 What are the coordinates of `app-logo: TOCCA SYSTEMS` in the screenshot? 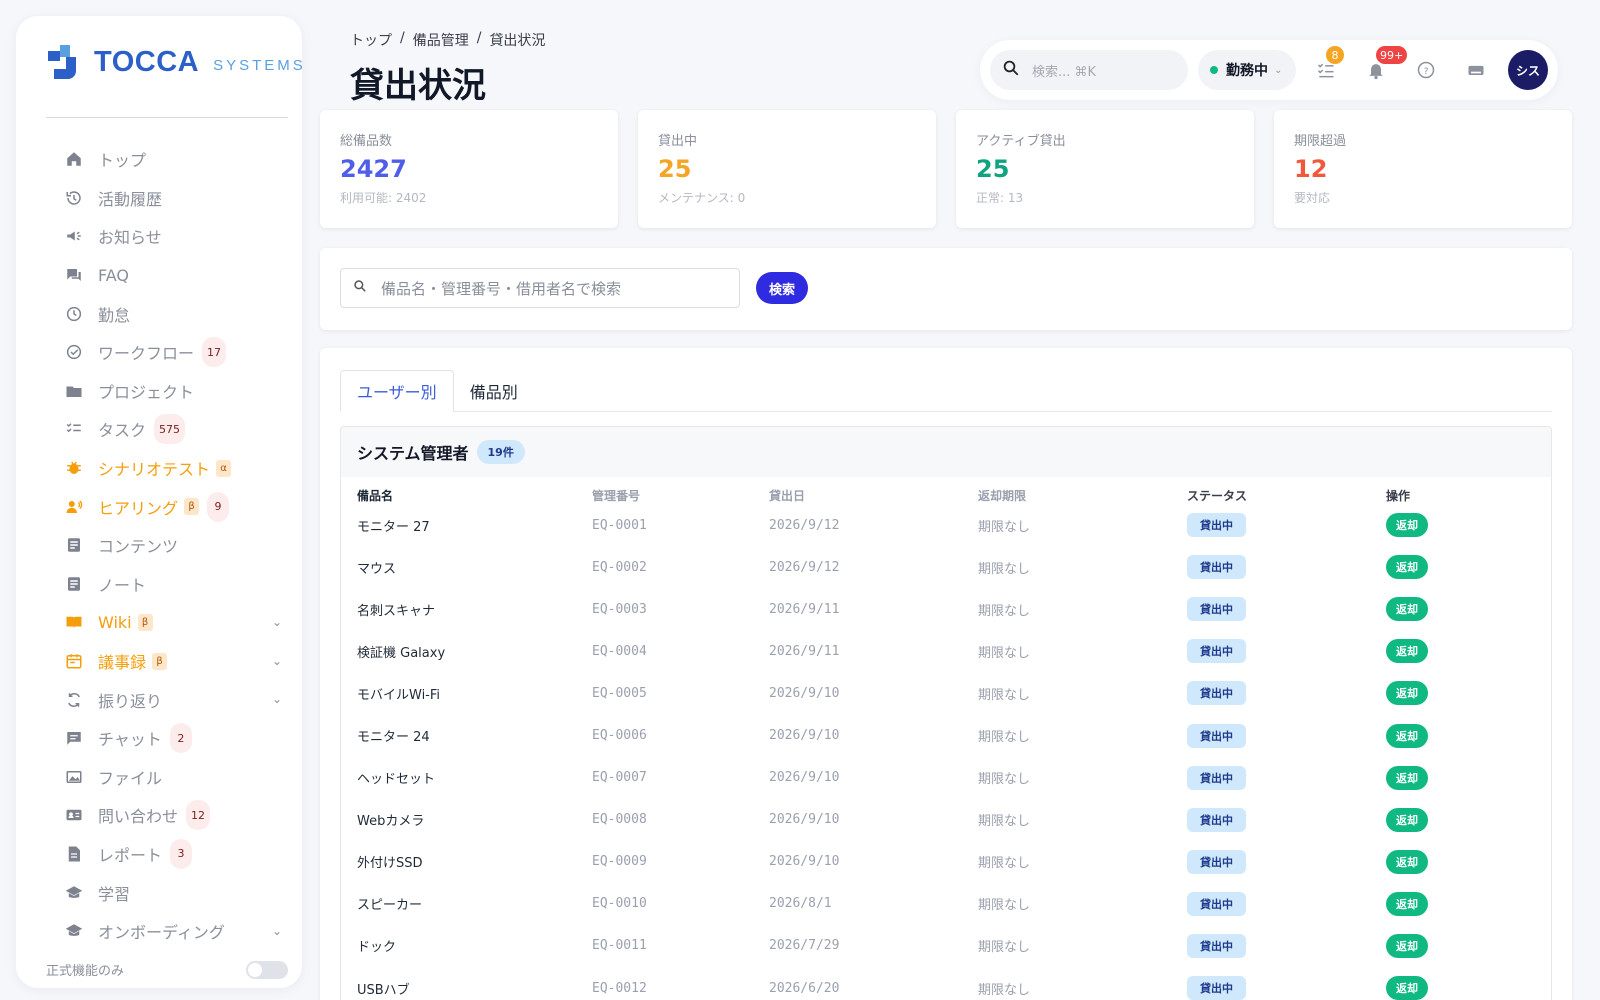 It's located at (174, 62).